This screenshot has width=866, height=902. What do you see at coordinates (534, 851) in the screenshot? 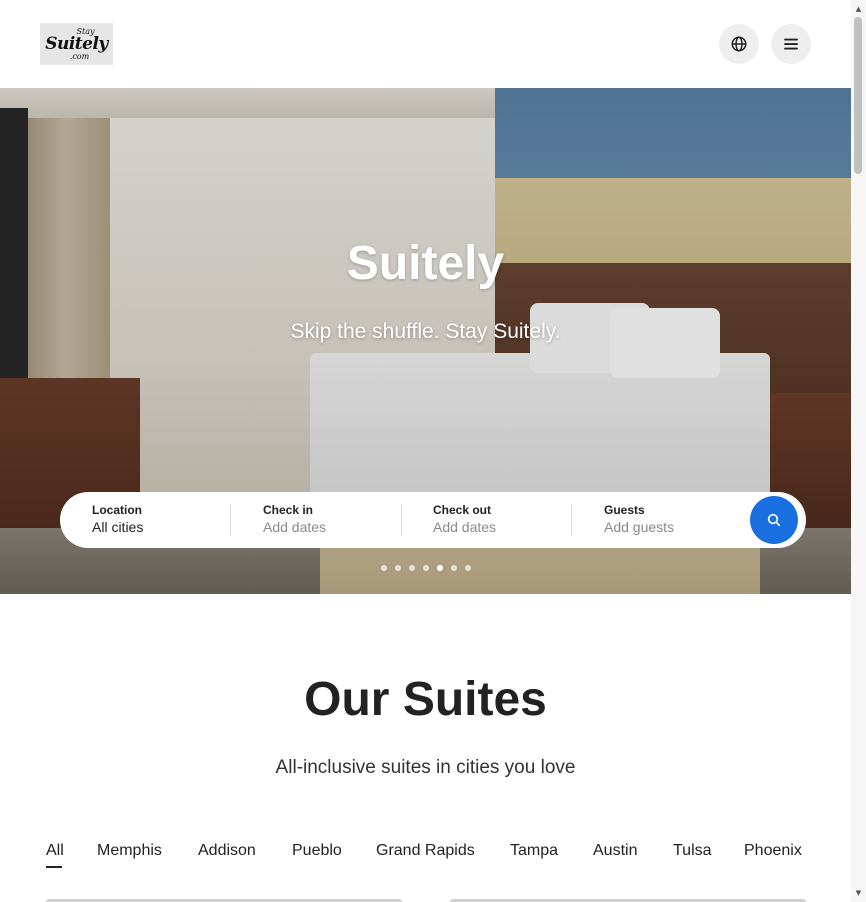
I see `tab-tampa: Tampa` at bounding box center [534, 851].